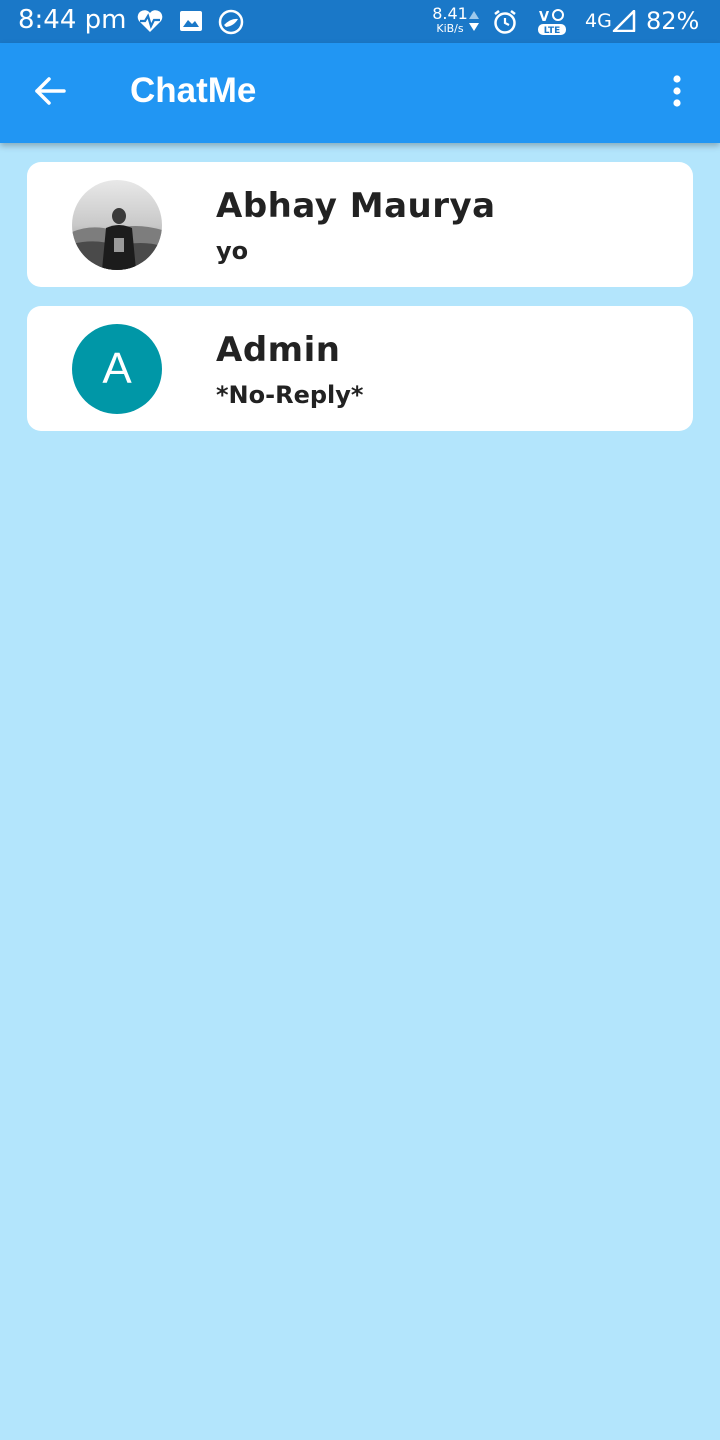 The width and height of the screenshot is (720, 1440). What do you see at coordinates (552, 31) in the screenshot?
I see `svg-text: LTE` at bounding box center [552, 31].